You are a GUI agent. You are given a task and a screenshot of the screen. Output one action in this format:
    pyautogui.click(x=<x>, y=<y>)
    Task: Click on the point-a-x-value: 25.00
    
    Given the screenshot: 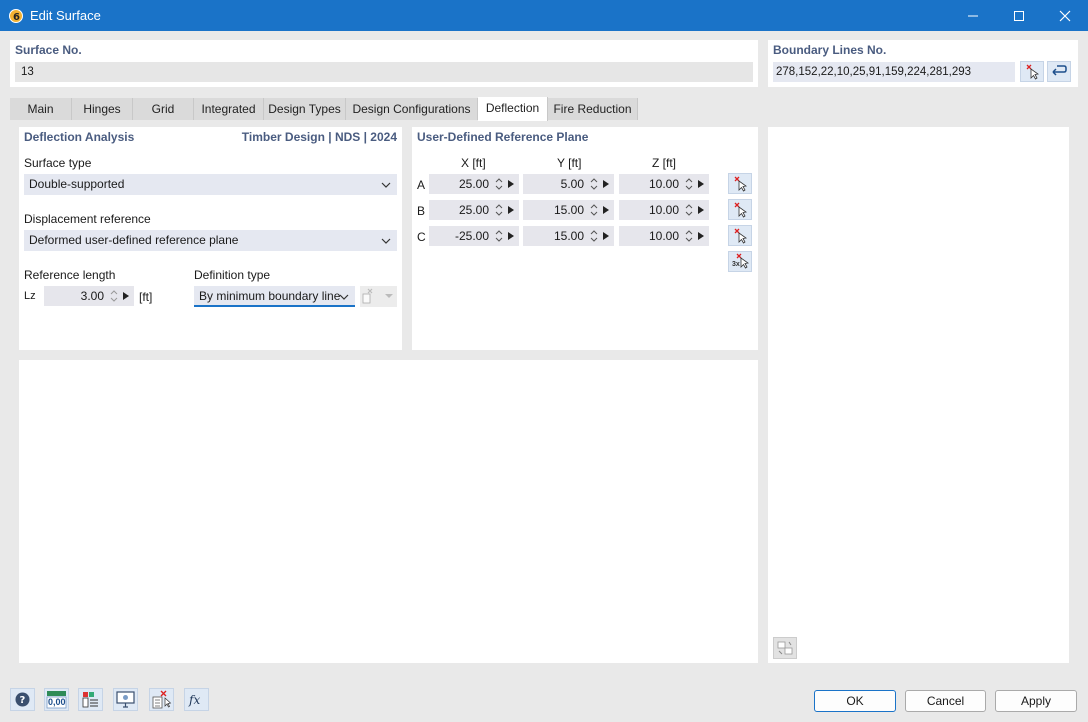 What is the action you would take?
    pyautogui.click(x=473, y=184)
    